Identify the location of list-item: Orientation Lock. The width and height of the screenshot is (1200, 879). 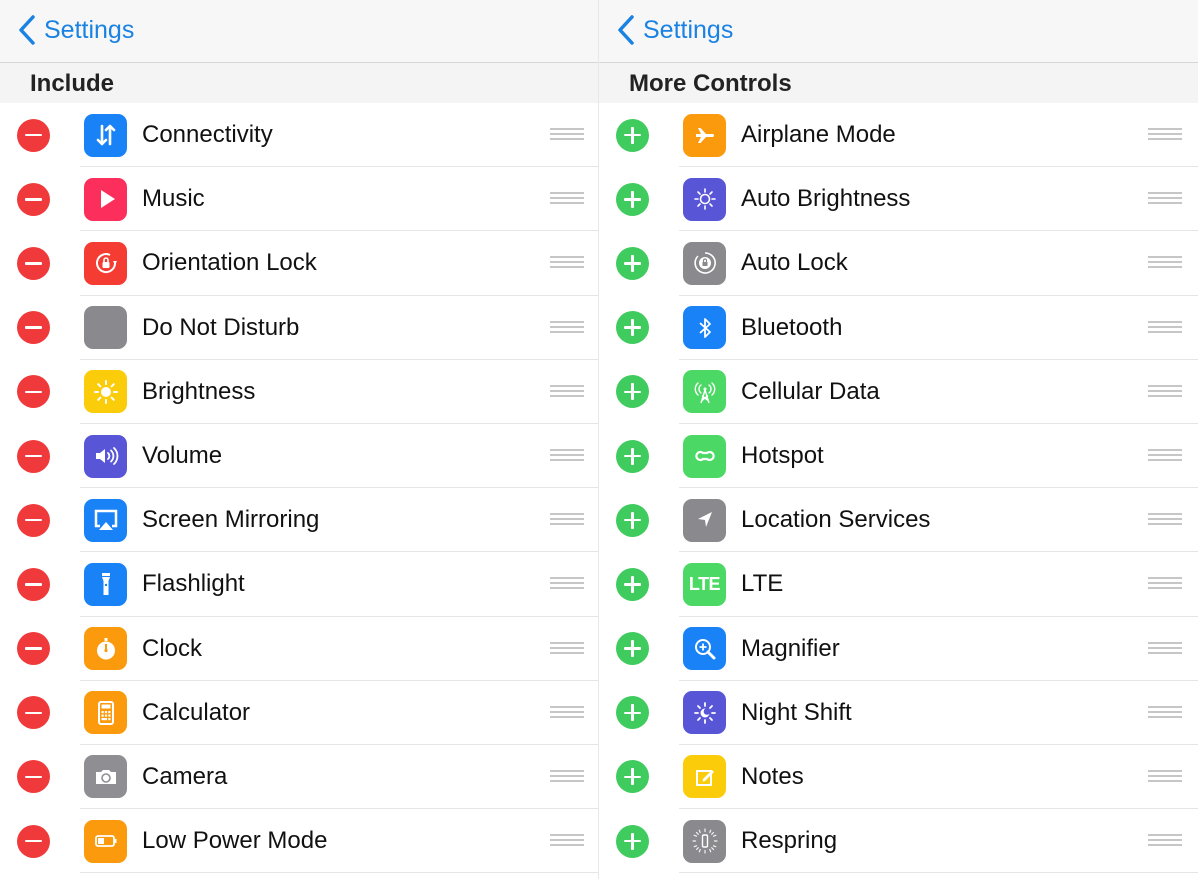
(300, 263).